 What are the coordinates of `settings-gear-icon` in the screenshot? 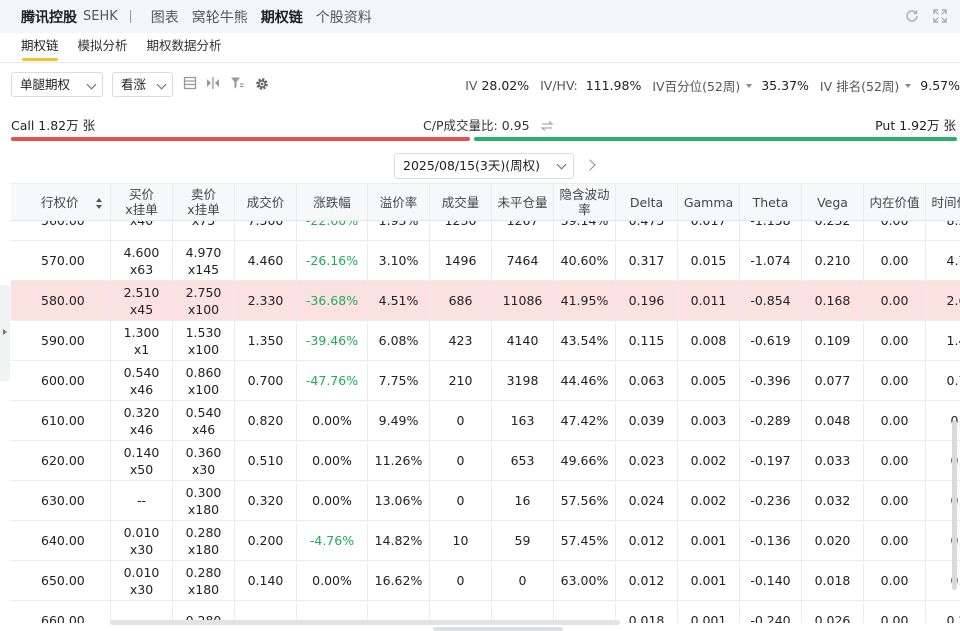 It's located at (262, 84).